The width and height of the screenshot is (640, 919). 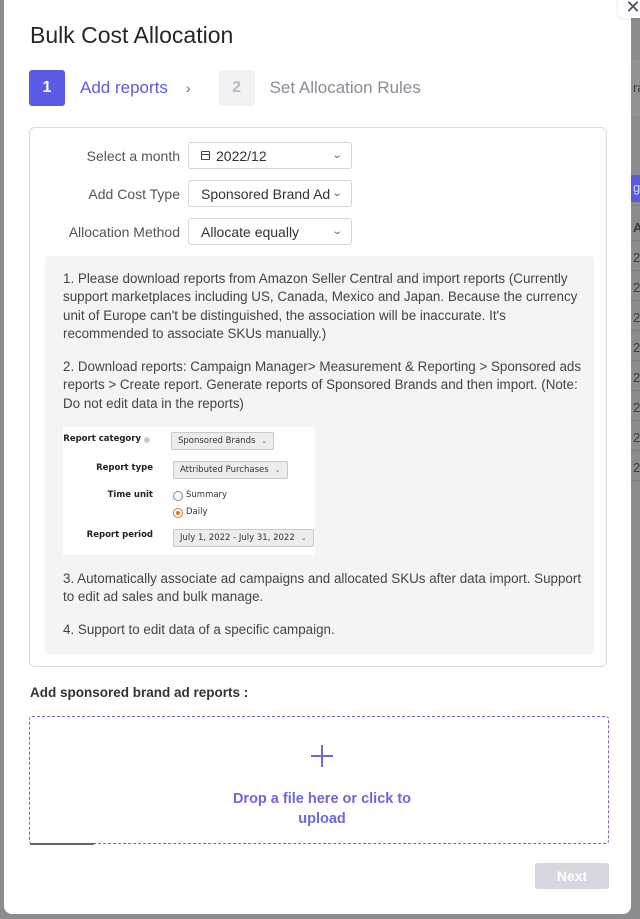 I want to click on allocation-method-row: Allocation Method Allocate equally ⌄, so click(x=191, y=231).